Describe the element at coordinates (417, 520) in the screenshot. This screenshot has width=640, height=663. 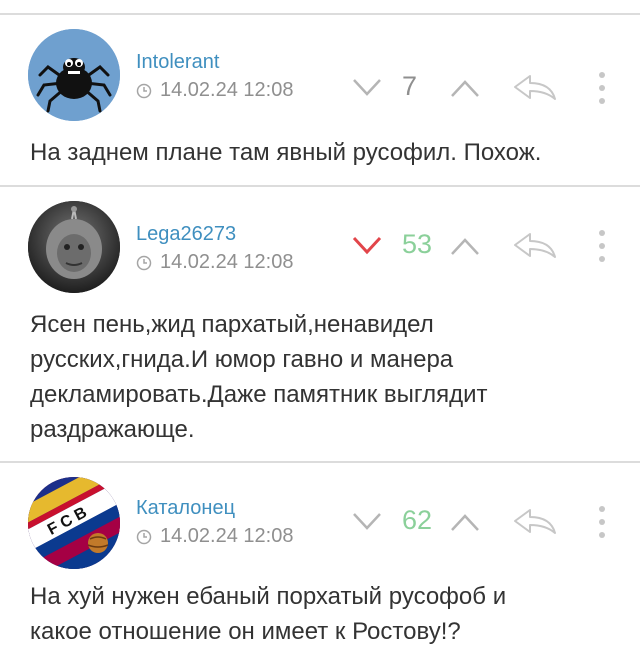
I see `vote-score: 62` at that location.